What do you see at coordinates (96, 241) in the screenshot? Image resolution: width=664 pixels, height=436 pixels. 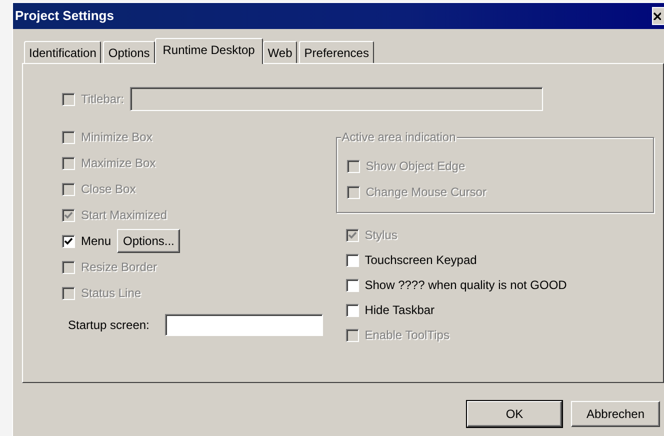 I see `checkbox-label: Menu` at bounding box center [96, 241].